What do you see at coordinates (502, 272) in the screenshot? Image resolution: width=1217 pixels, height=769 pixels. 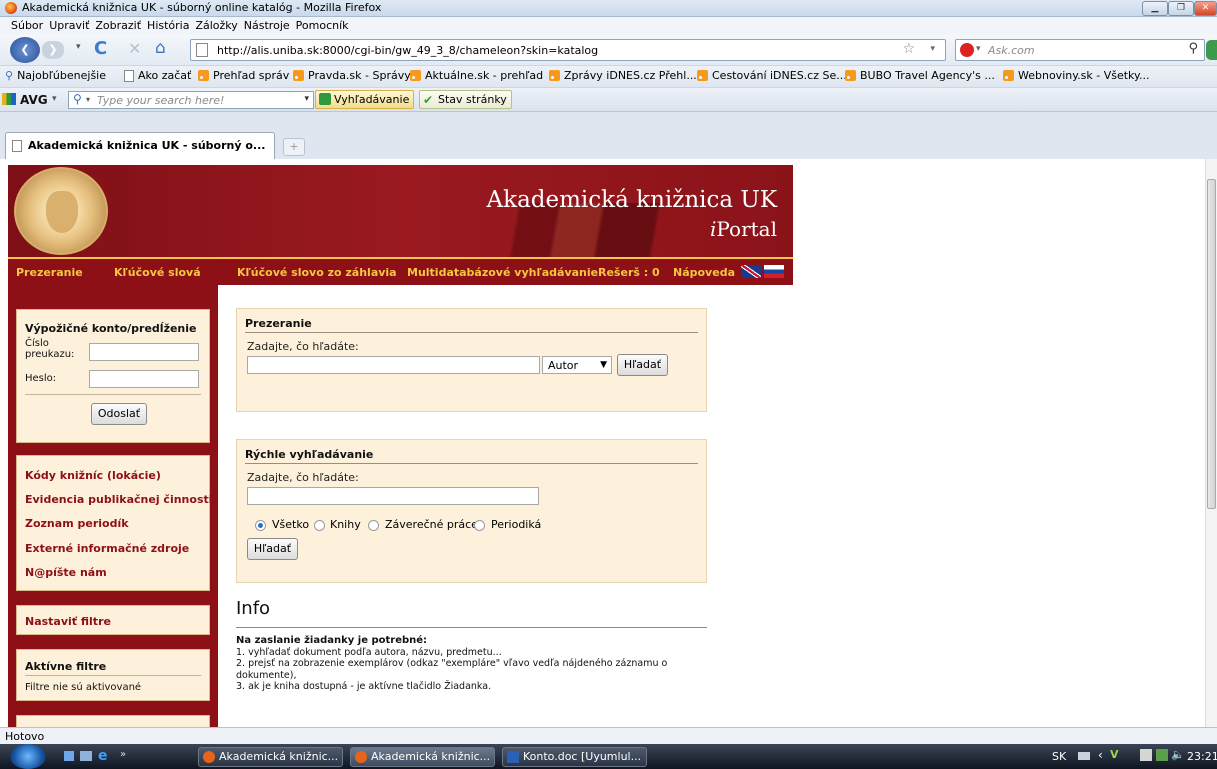 I see `nav-multidatabase-search: Multidatabázové vyhľadávanie` at bounding box center [502, 272].